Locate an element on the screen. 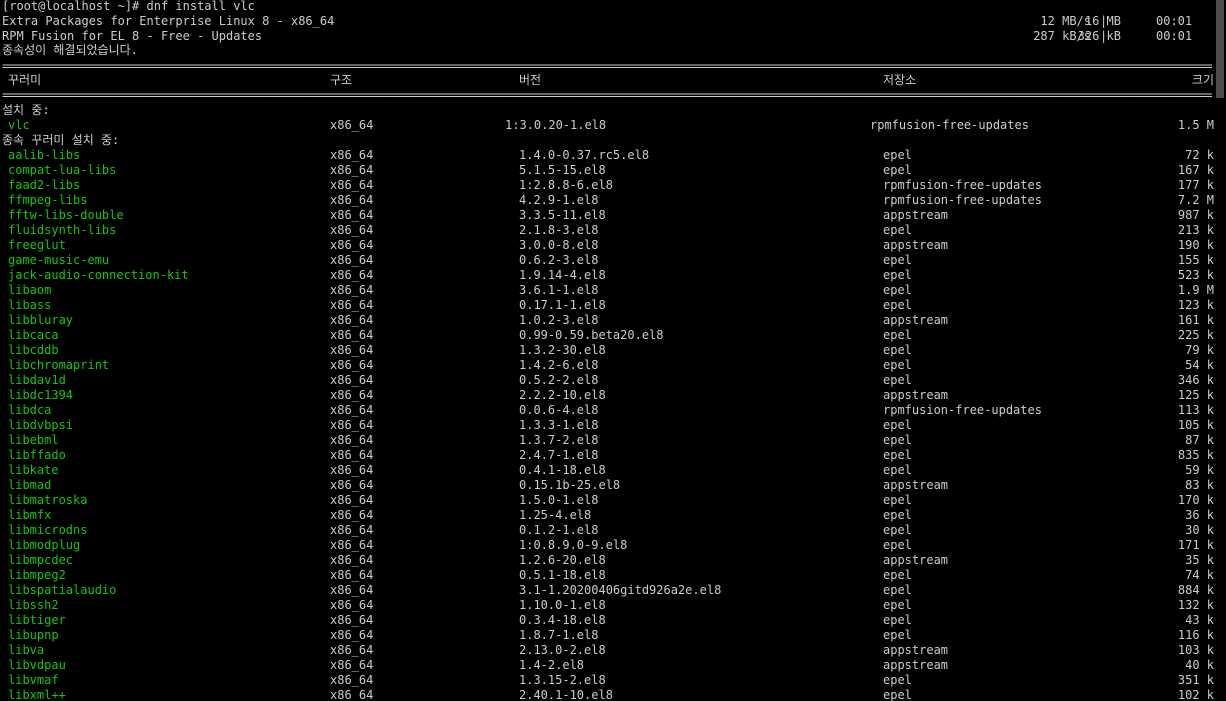 The width and height of the screenshot is (1226, 701). scrollbar-thumb is located at coordinates (1220, 49).